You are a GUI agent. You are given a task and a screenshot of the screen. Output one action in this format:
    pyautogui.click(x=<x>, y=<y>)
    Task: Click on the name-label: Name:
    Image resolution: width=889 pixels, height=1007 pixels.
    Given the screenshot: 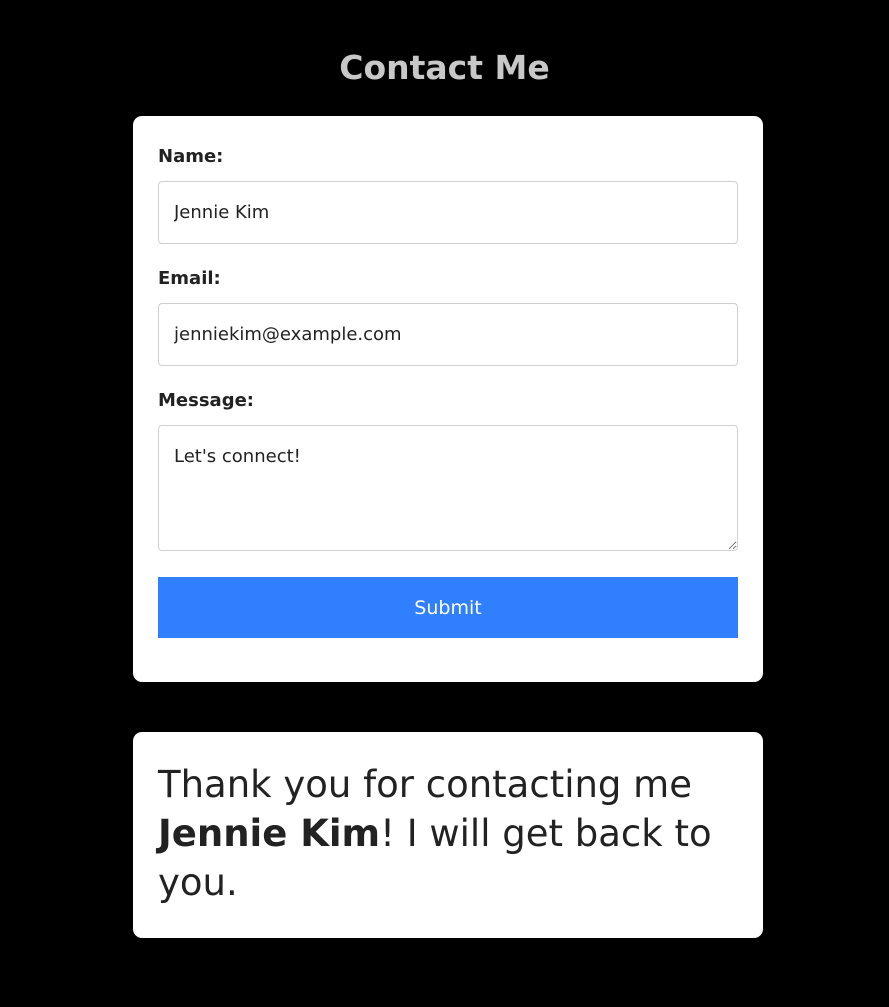 What is the action you would take?
    pyautogui.click(x=191, y=156)
    